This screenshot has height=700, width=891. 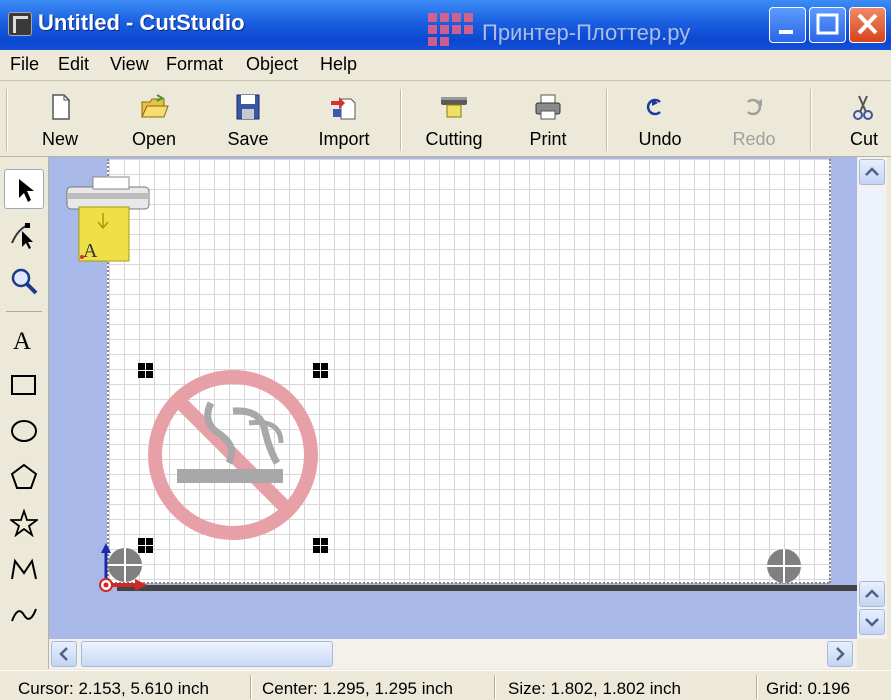 What do you see at coordinates (7, 120) in the screenshot?
I see `toolbar-grip` at bounding box center [7, 120].